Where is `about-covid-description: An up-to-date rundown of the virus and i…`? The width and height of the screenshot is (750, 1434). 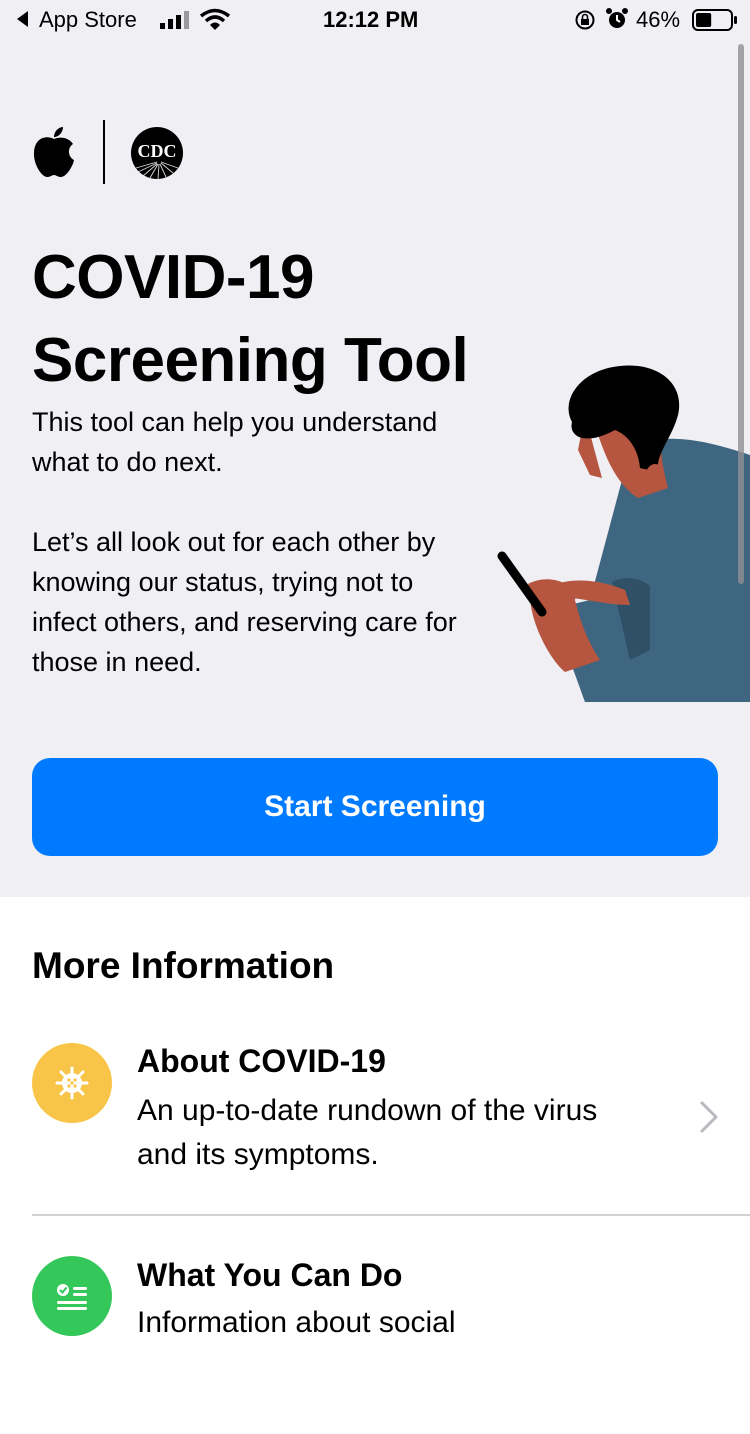 about-covid-description: An up-to-date rundown of the virus and i… is located at coordinates (367, 1132).